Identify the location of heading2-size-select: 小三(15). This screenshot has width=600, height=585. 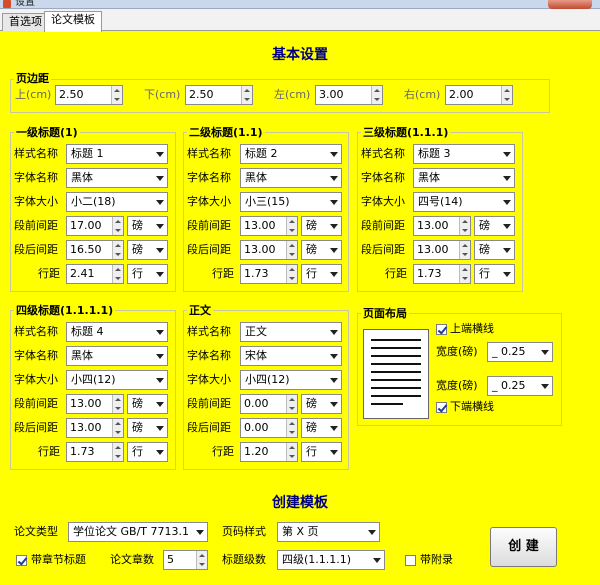
(291, 202).